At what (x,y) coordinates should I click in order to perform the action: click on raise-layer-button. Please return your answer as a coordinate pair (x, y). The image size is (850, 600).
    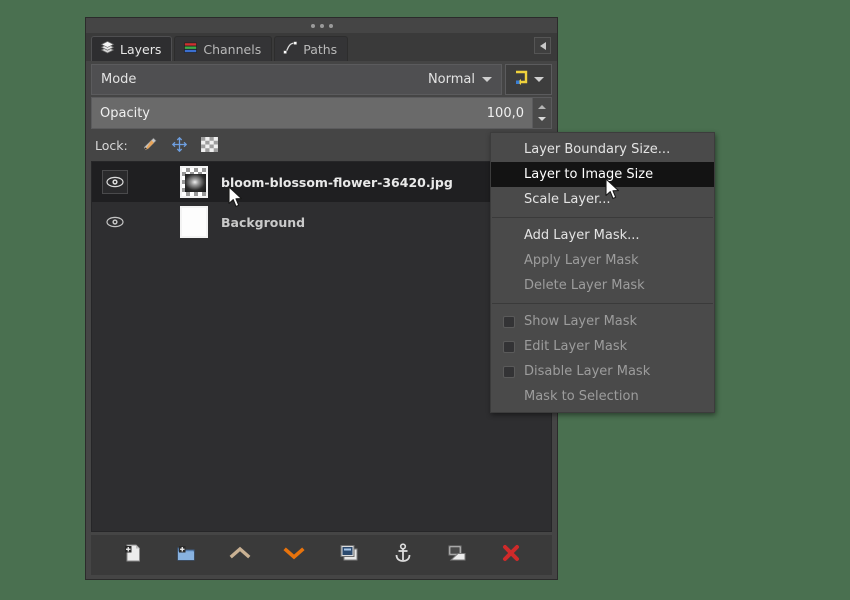
    Looking at the image, I should click on (240, 555).